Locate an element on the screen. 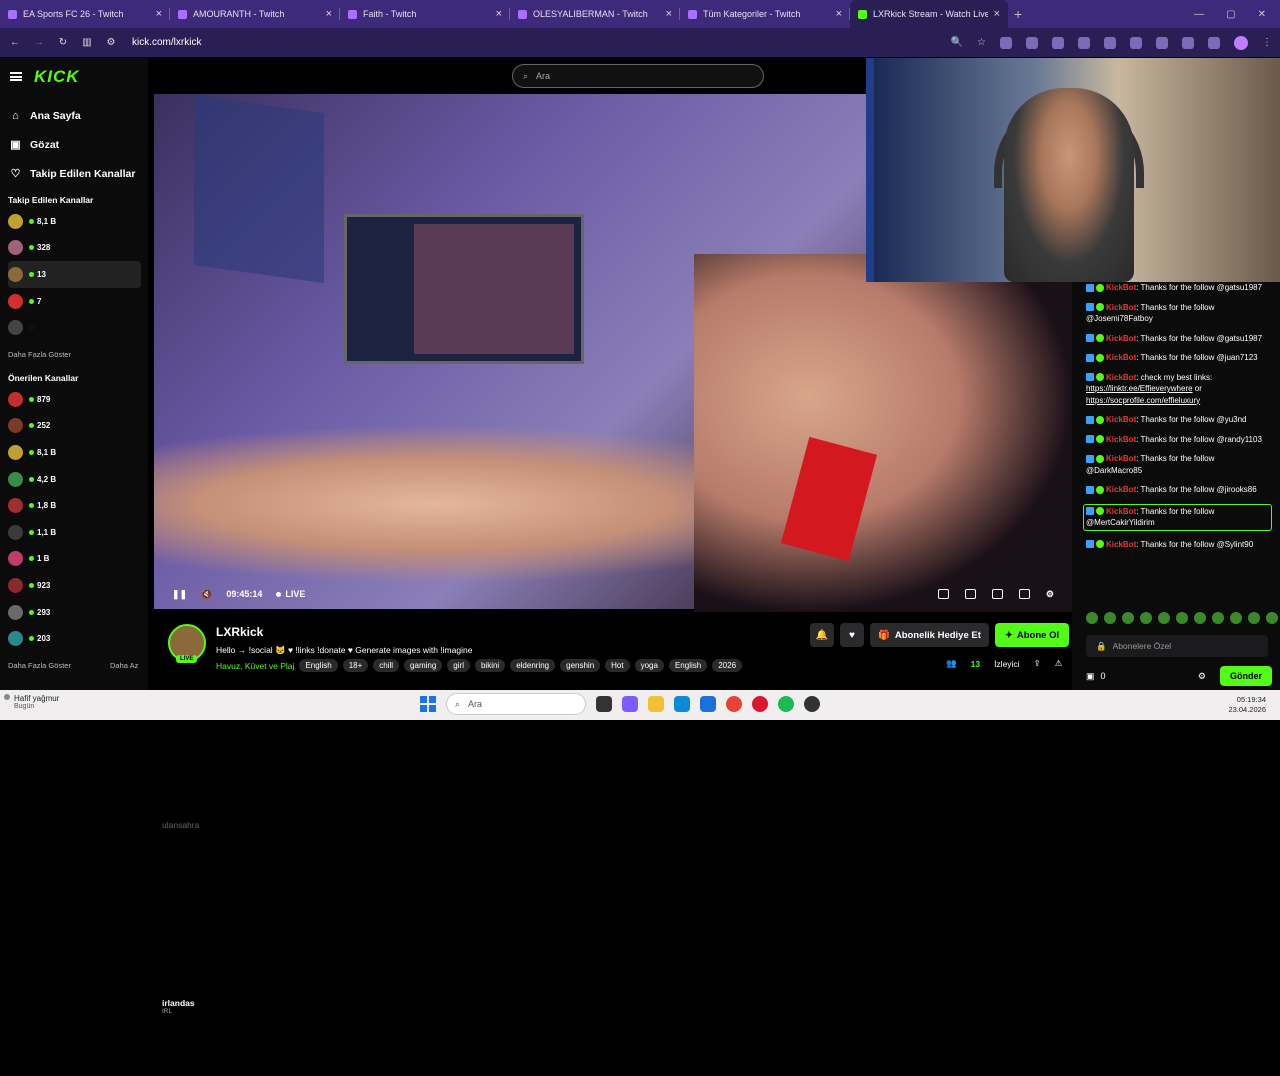 This screenshot has width=1280, height=1076. zoom-icon: 🔍 is located at coordinates (957, 42).